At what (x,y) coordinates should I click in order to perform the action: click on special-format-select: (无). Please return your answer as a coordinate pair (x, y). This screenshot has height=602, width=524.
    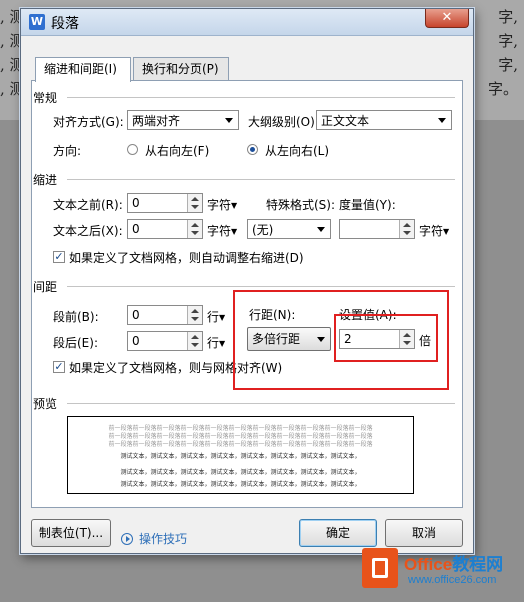
    Looking at the image, I should click on (289, 229).